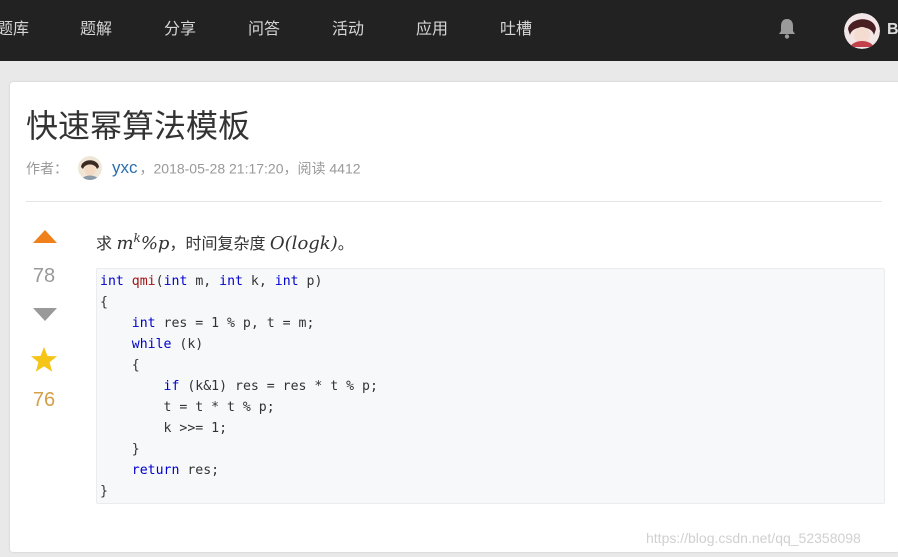 This screenshot has height=557, width=898. What do you see at coordinates (449, 30) in the screenshot?
I see `top-navbar: 题库 题解 分享 问答 活动 应用 吐槽 B` at bounding box center [449, 30].